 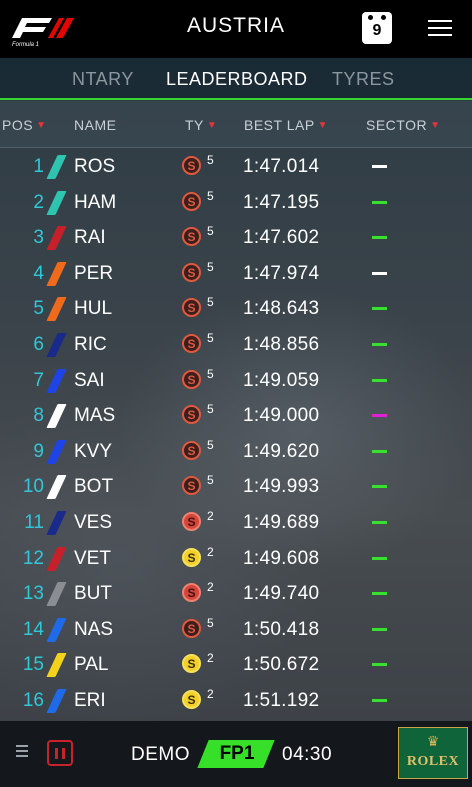 I want to click on session-label: FP1, so click(x=237, y=753).